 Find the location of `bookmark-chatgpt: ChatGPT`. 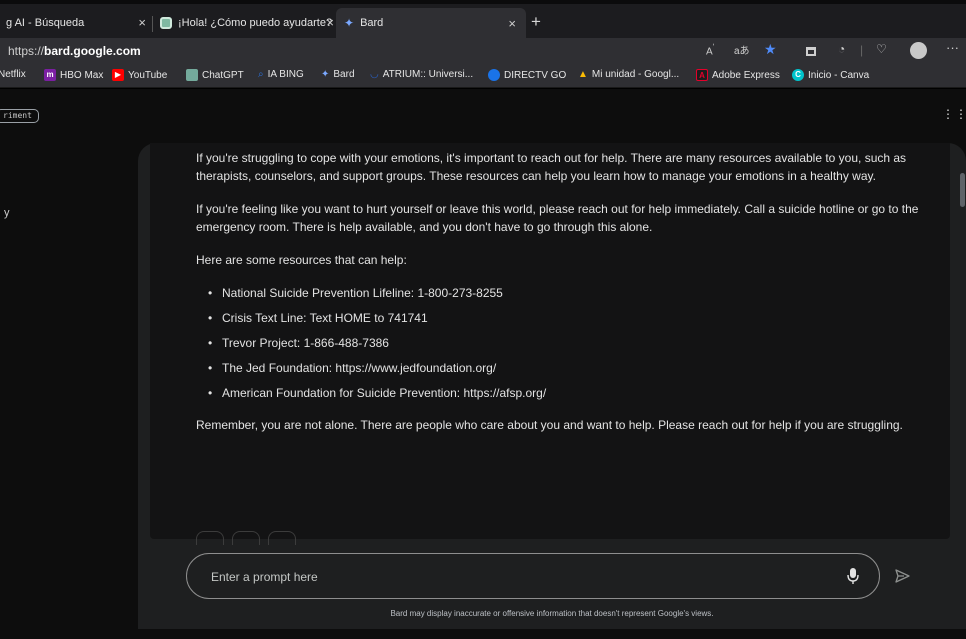

bookmark-chatgpt: ChatGPT is located at coordinates (215, 75).